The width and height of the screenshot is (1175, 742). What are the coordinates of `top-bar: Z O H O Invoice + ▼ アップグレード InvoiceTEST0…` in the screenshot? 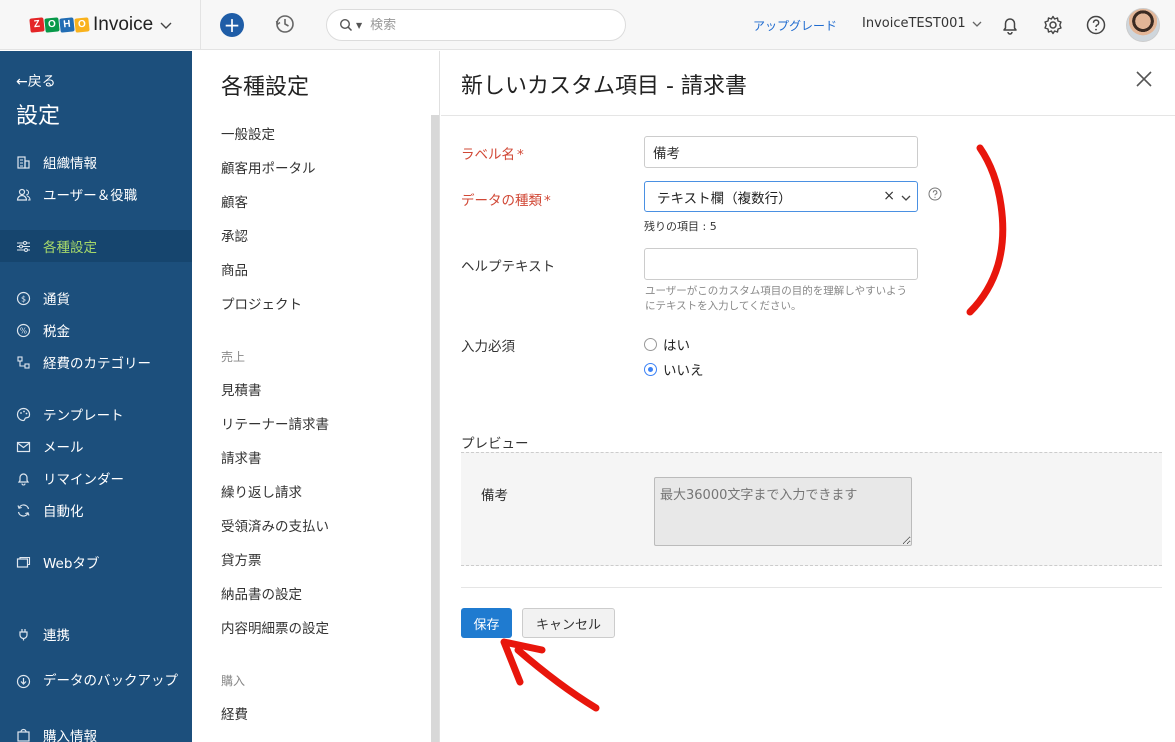 It's located at (587, 25).